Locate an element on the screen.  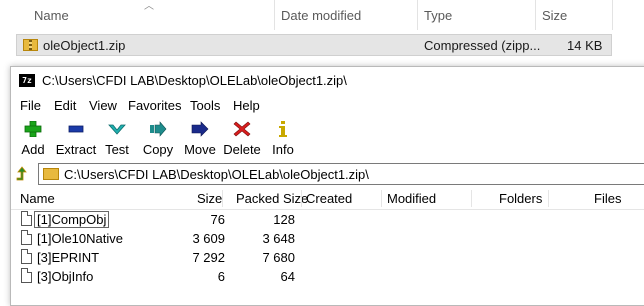
explorer-column-header: ︿ Name Date modified Type Size is located at coordinates (322, 15).